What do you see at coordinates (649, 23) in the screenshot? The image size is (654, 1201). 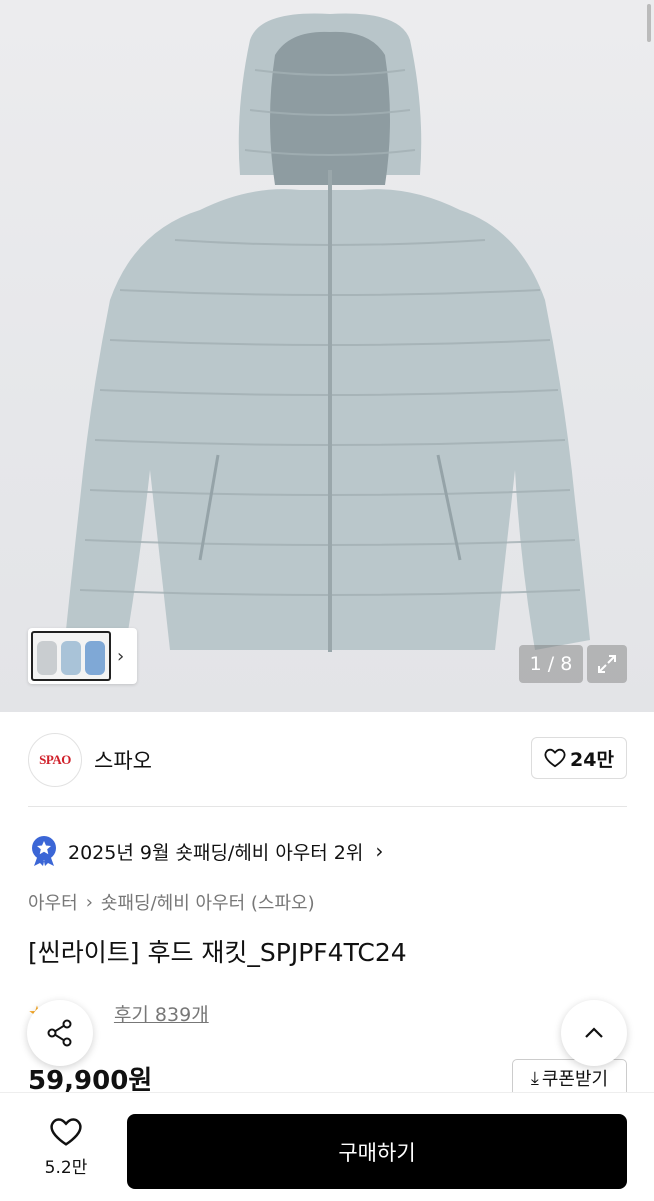 I see `scrollbar` at bounding box center [649, 23].